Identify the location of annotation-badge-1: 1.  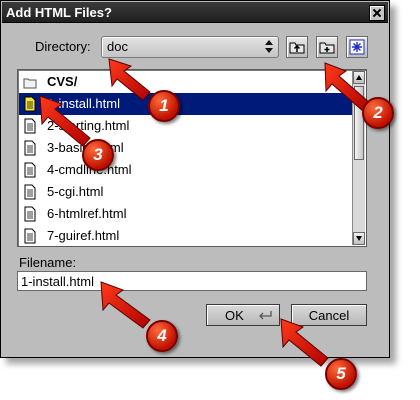
(164, 106).